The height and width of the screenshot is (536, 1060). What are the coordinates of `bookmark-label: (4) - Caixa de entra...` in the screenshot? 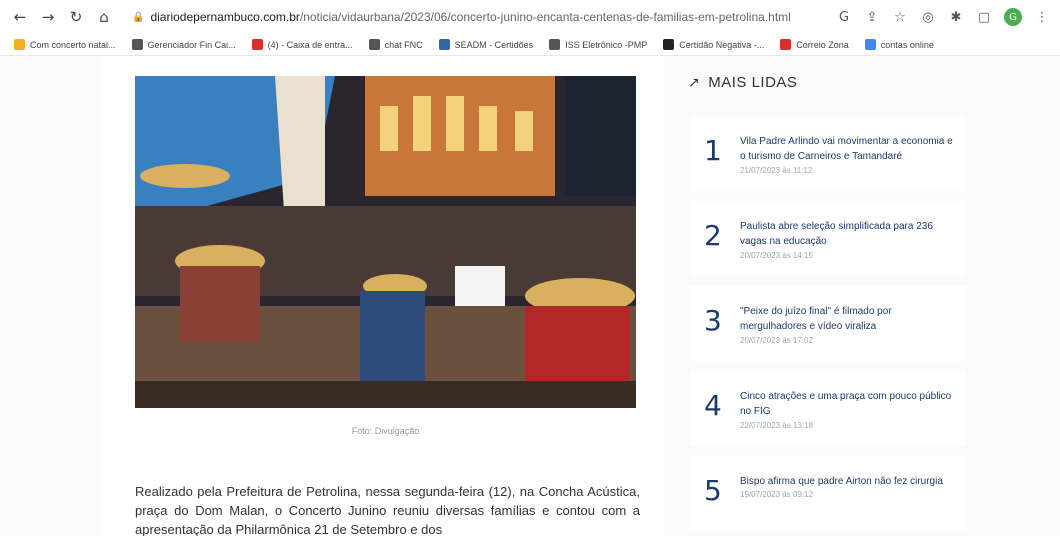 It's located at (310, 44).